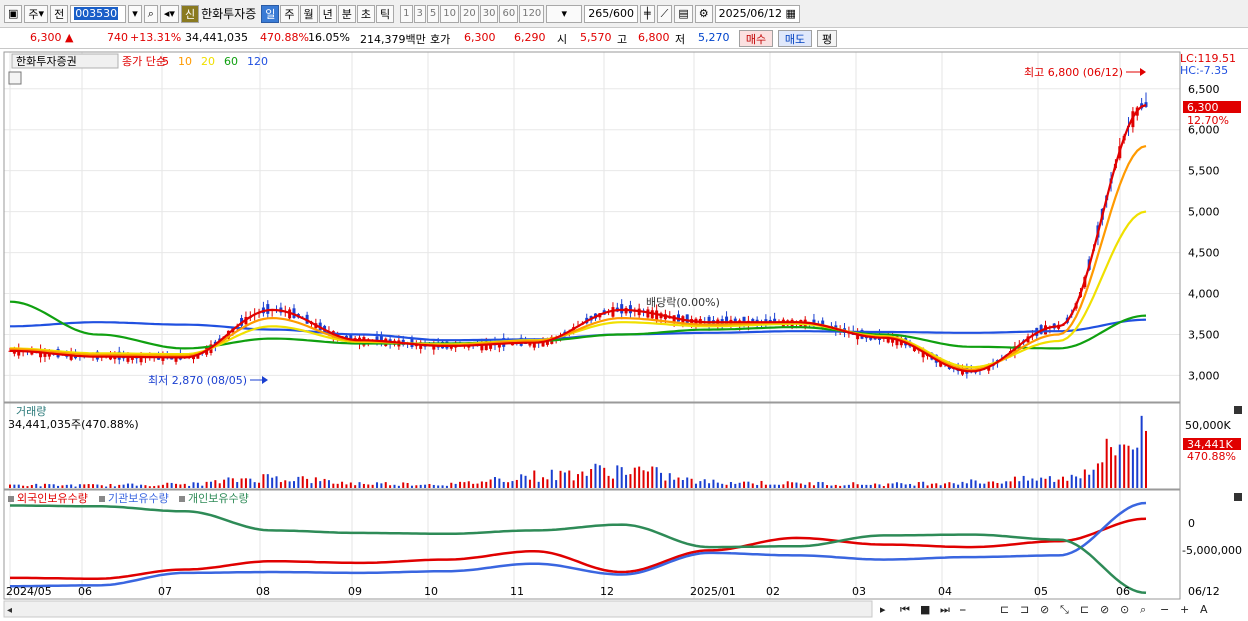  What do you see at coordinates (827, 38) in the screenshot?
I see `avg-button: 평` at bounding box center [827, 38].